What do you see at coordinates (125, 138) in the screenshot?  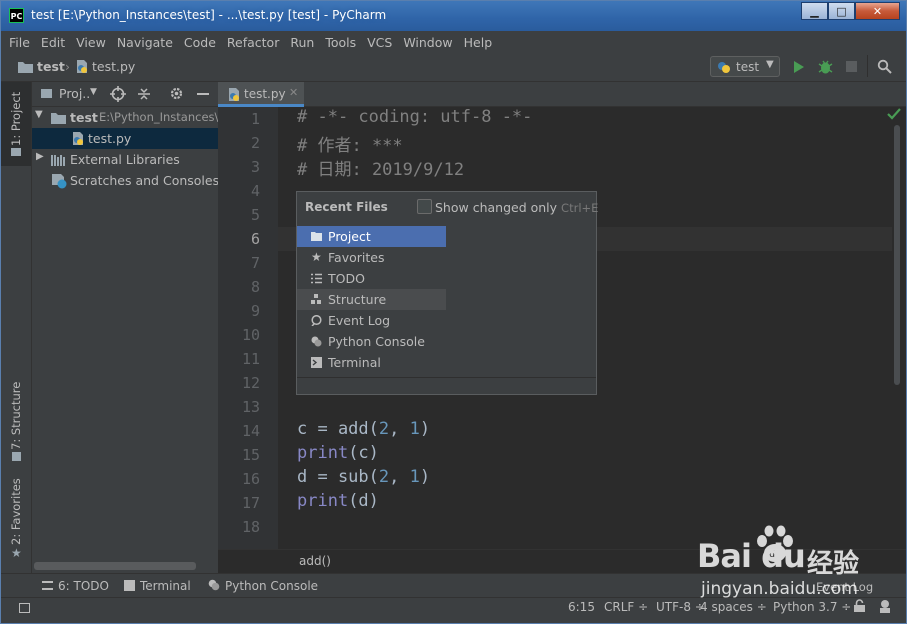 I see `tree-item-file: test.py` at bounding box center [125, 138].